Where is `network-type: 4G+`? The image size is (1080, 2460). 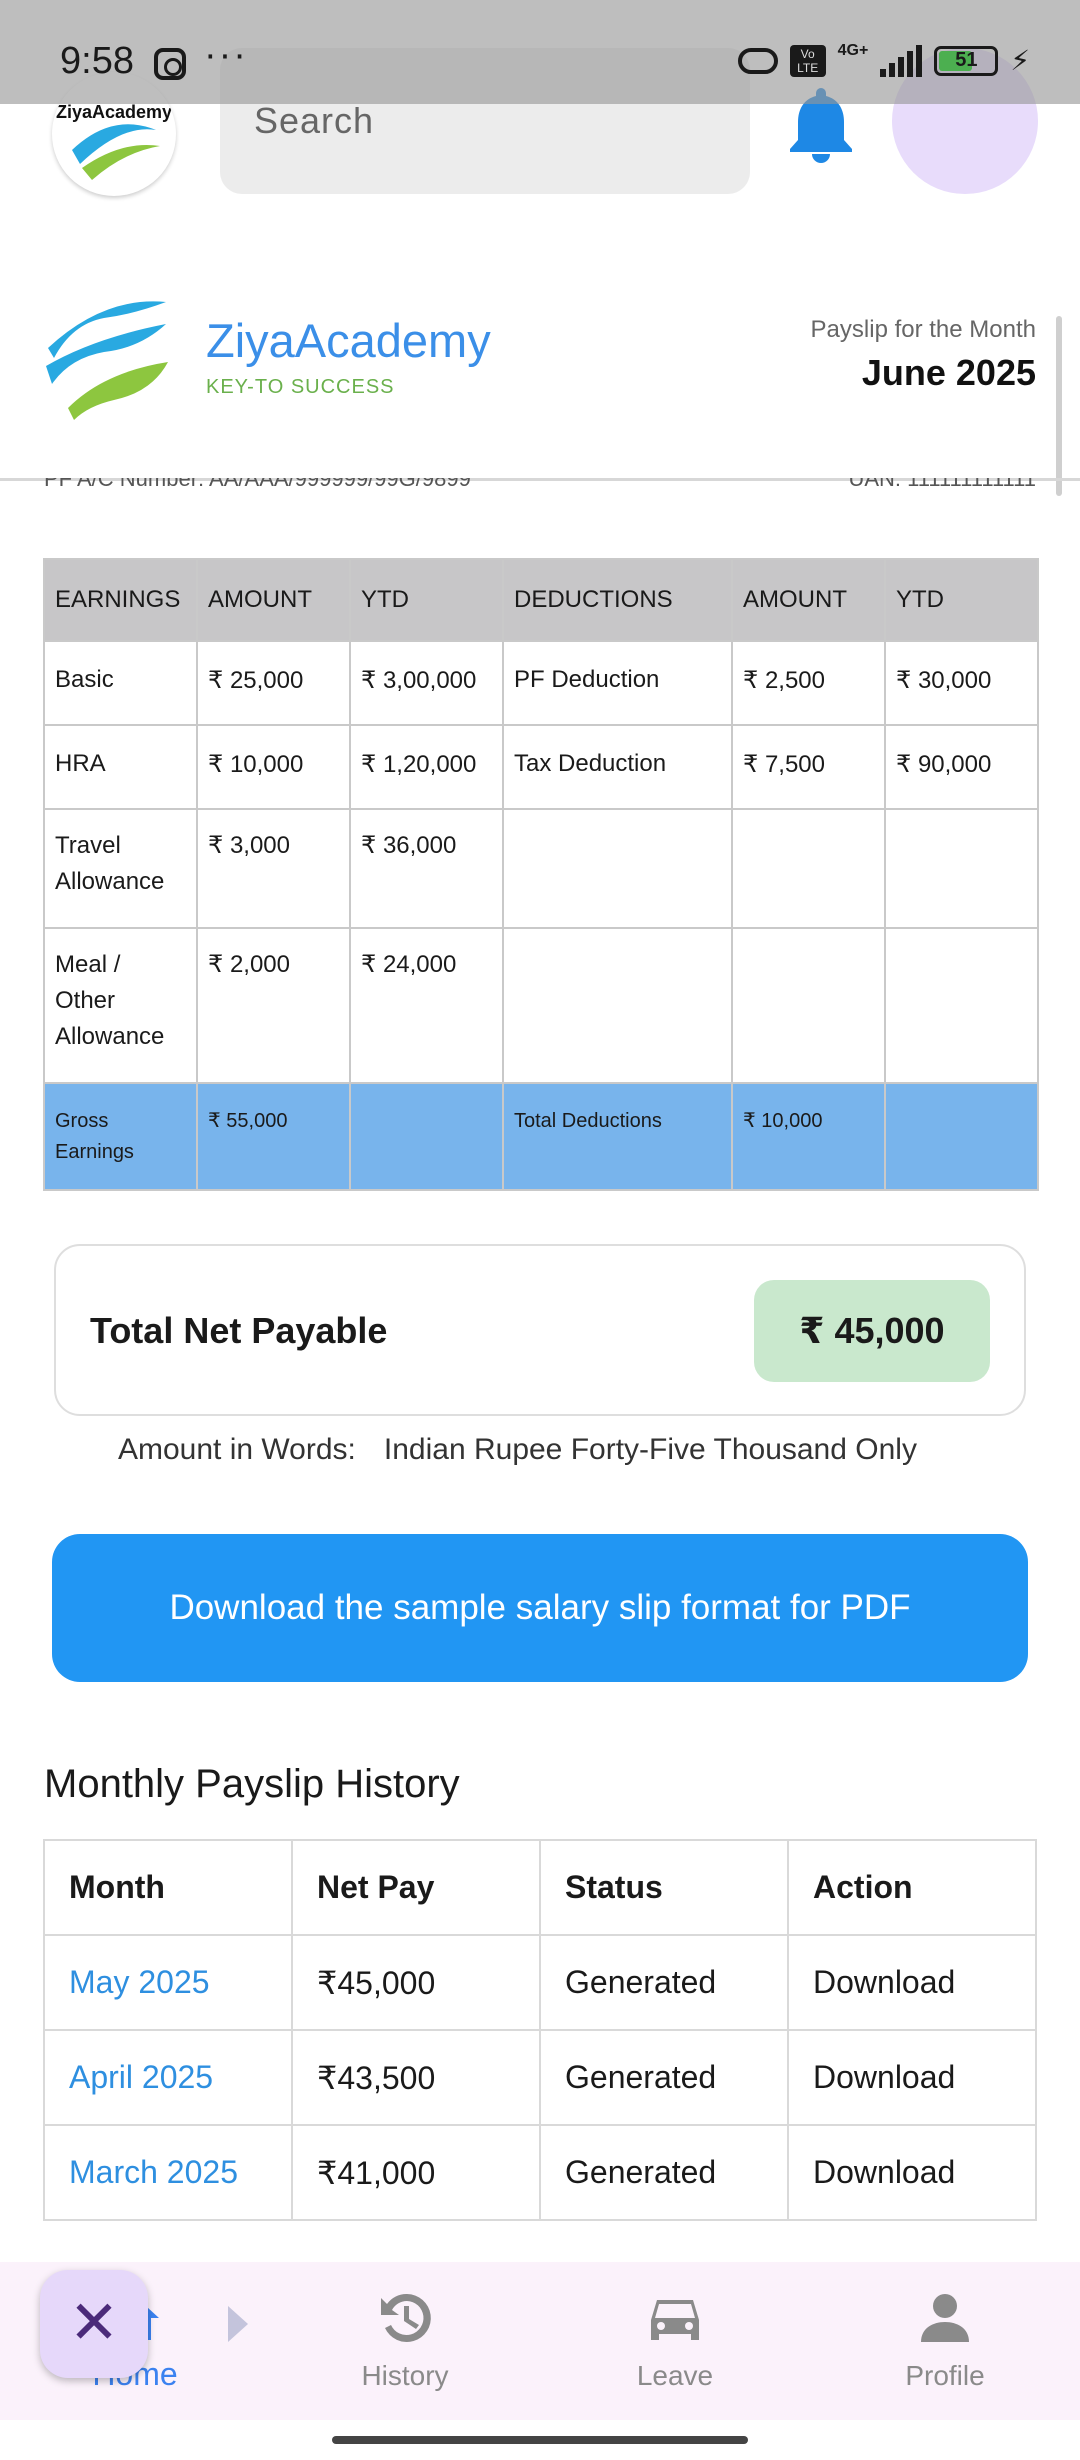
network-type: 4G+ is located at coordinates (853, 50).